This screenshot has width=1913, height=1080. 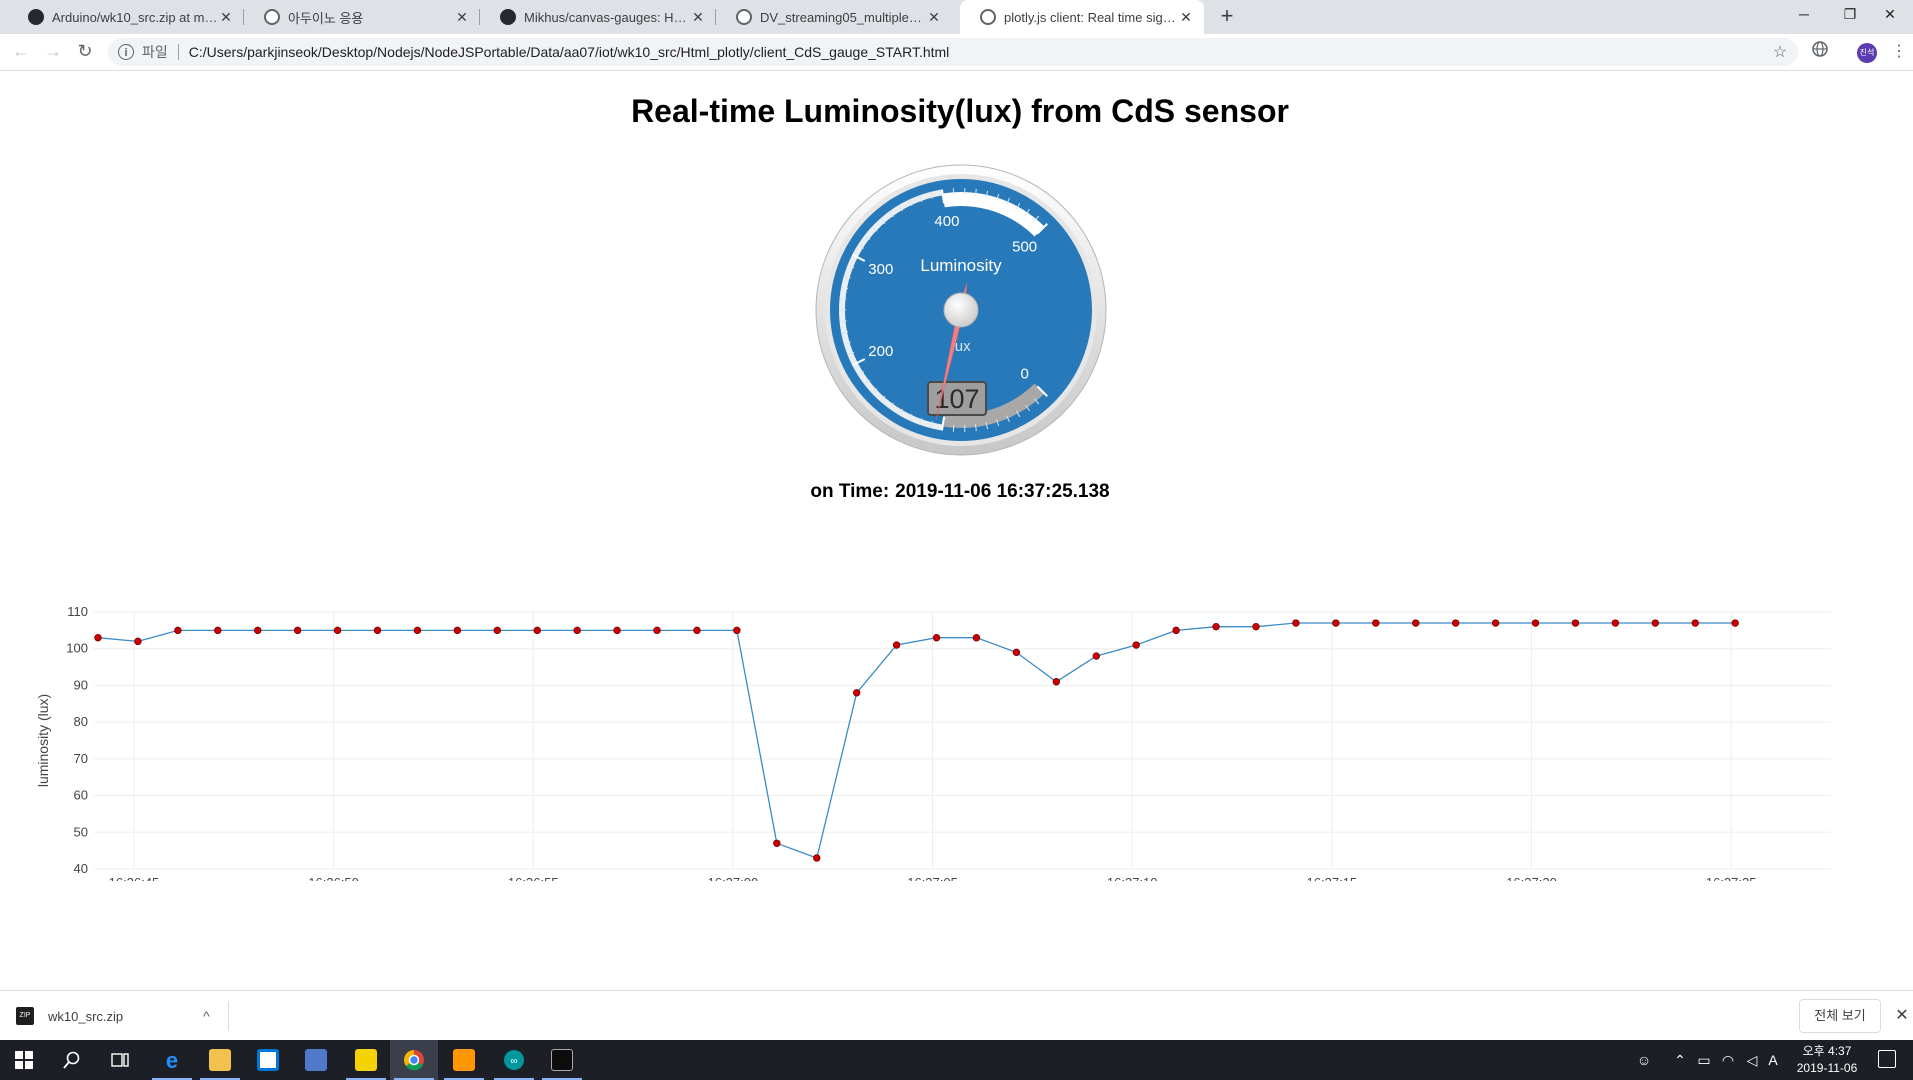 What do you see at coordinates (21, 51) in the screenshot?
I see `back-button: ←` at bounding box center [21, 51].